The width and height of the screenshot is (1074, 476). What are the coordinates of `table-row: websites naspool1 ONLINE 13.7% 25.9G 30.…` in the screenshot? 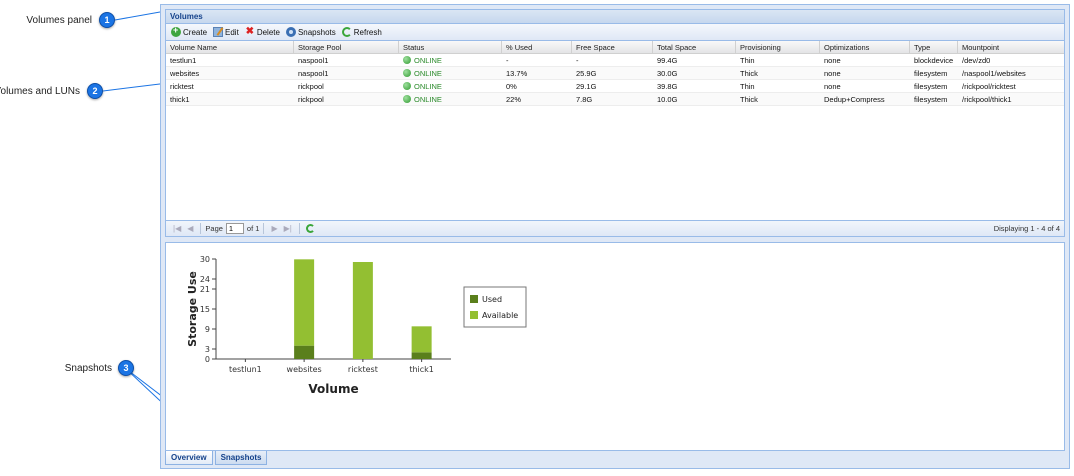 It's located at (615, 73).